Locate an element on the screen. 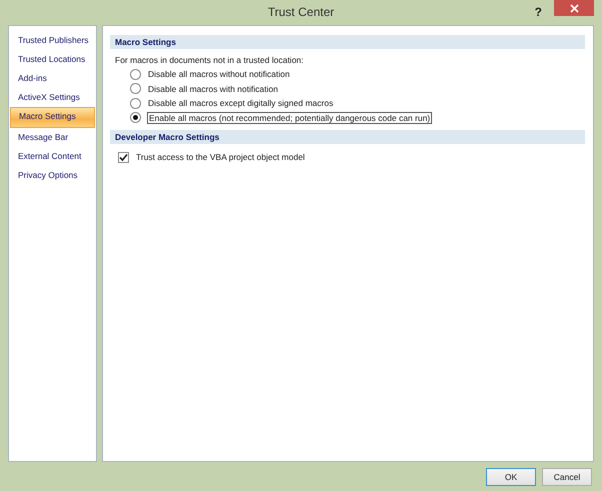  option-label: Disable all macros with notification is located at coordinates (213, 89).